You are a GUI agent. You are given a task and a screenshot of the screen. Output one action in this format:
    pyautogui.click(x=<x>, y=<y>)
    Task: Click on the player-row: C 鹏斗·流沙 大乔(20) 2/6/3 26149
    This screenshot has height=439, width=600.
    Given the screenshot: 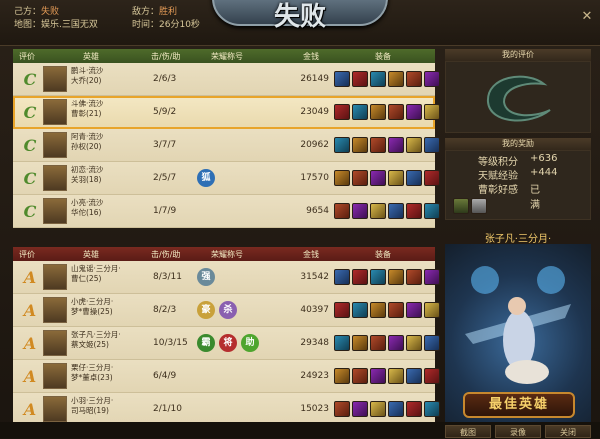 What is the action you would take?
    pyautogui.click(x=226, y=79)
    